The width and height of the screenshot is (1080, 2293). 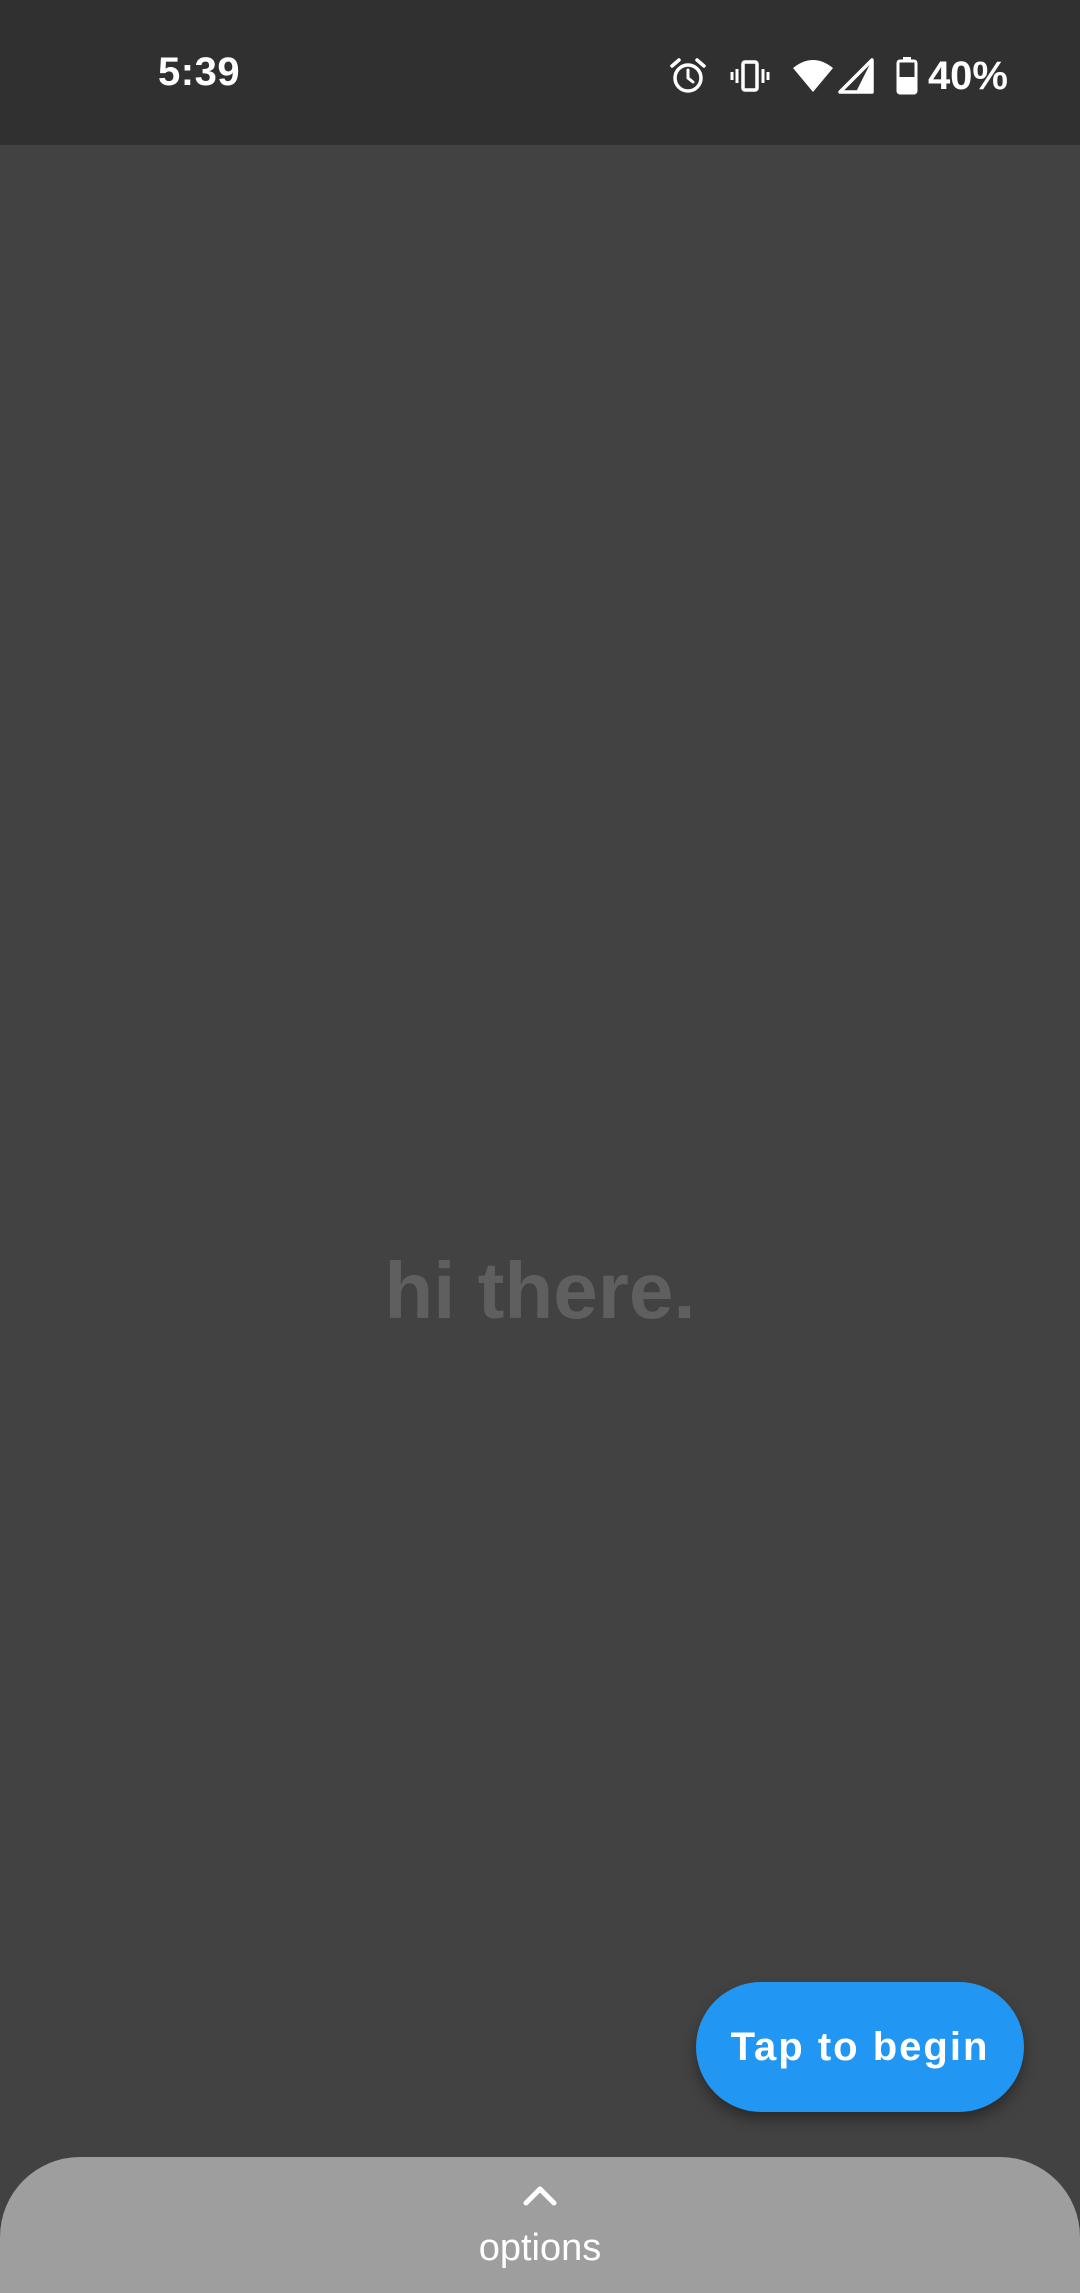 What do you see at coordinates (856, 76) in the screenshot?
I see `cell-signal-icon` at bounding box center [856, 76].